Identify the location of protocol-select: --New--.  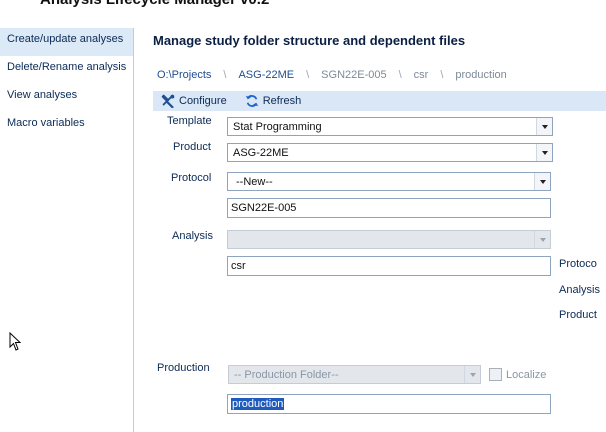
(389, 181).